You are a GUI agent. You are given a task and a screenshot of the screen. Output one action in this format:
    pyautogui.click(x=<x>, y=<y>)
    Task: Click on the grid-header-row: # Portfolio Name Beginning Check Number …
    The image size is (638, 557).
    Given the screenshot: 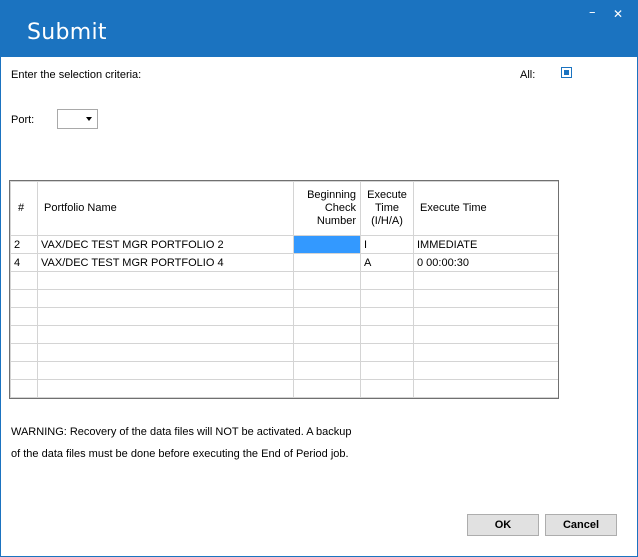 What is the action you would take?
    pyautogui.click(x=284, y=208)
    